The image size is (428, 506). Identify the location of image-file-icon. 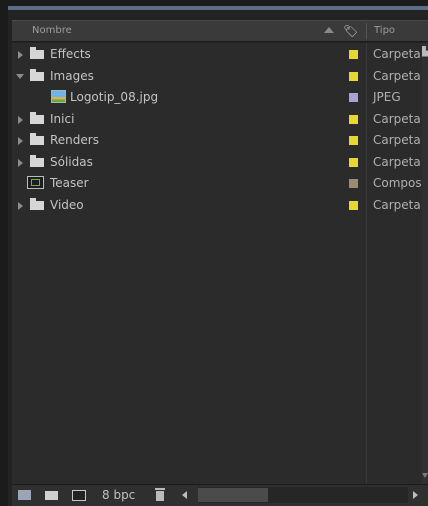
(58, 96).